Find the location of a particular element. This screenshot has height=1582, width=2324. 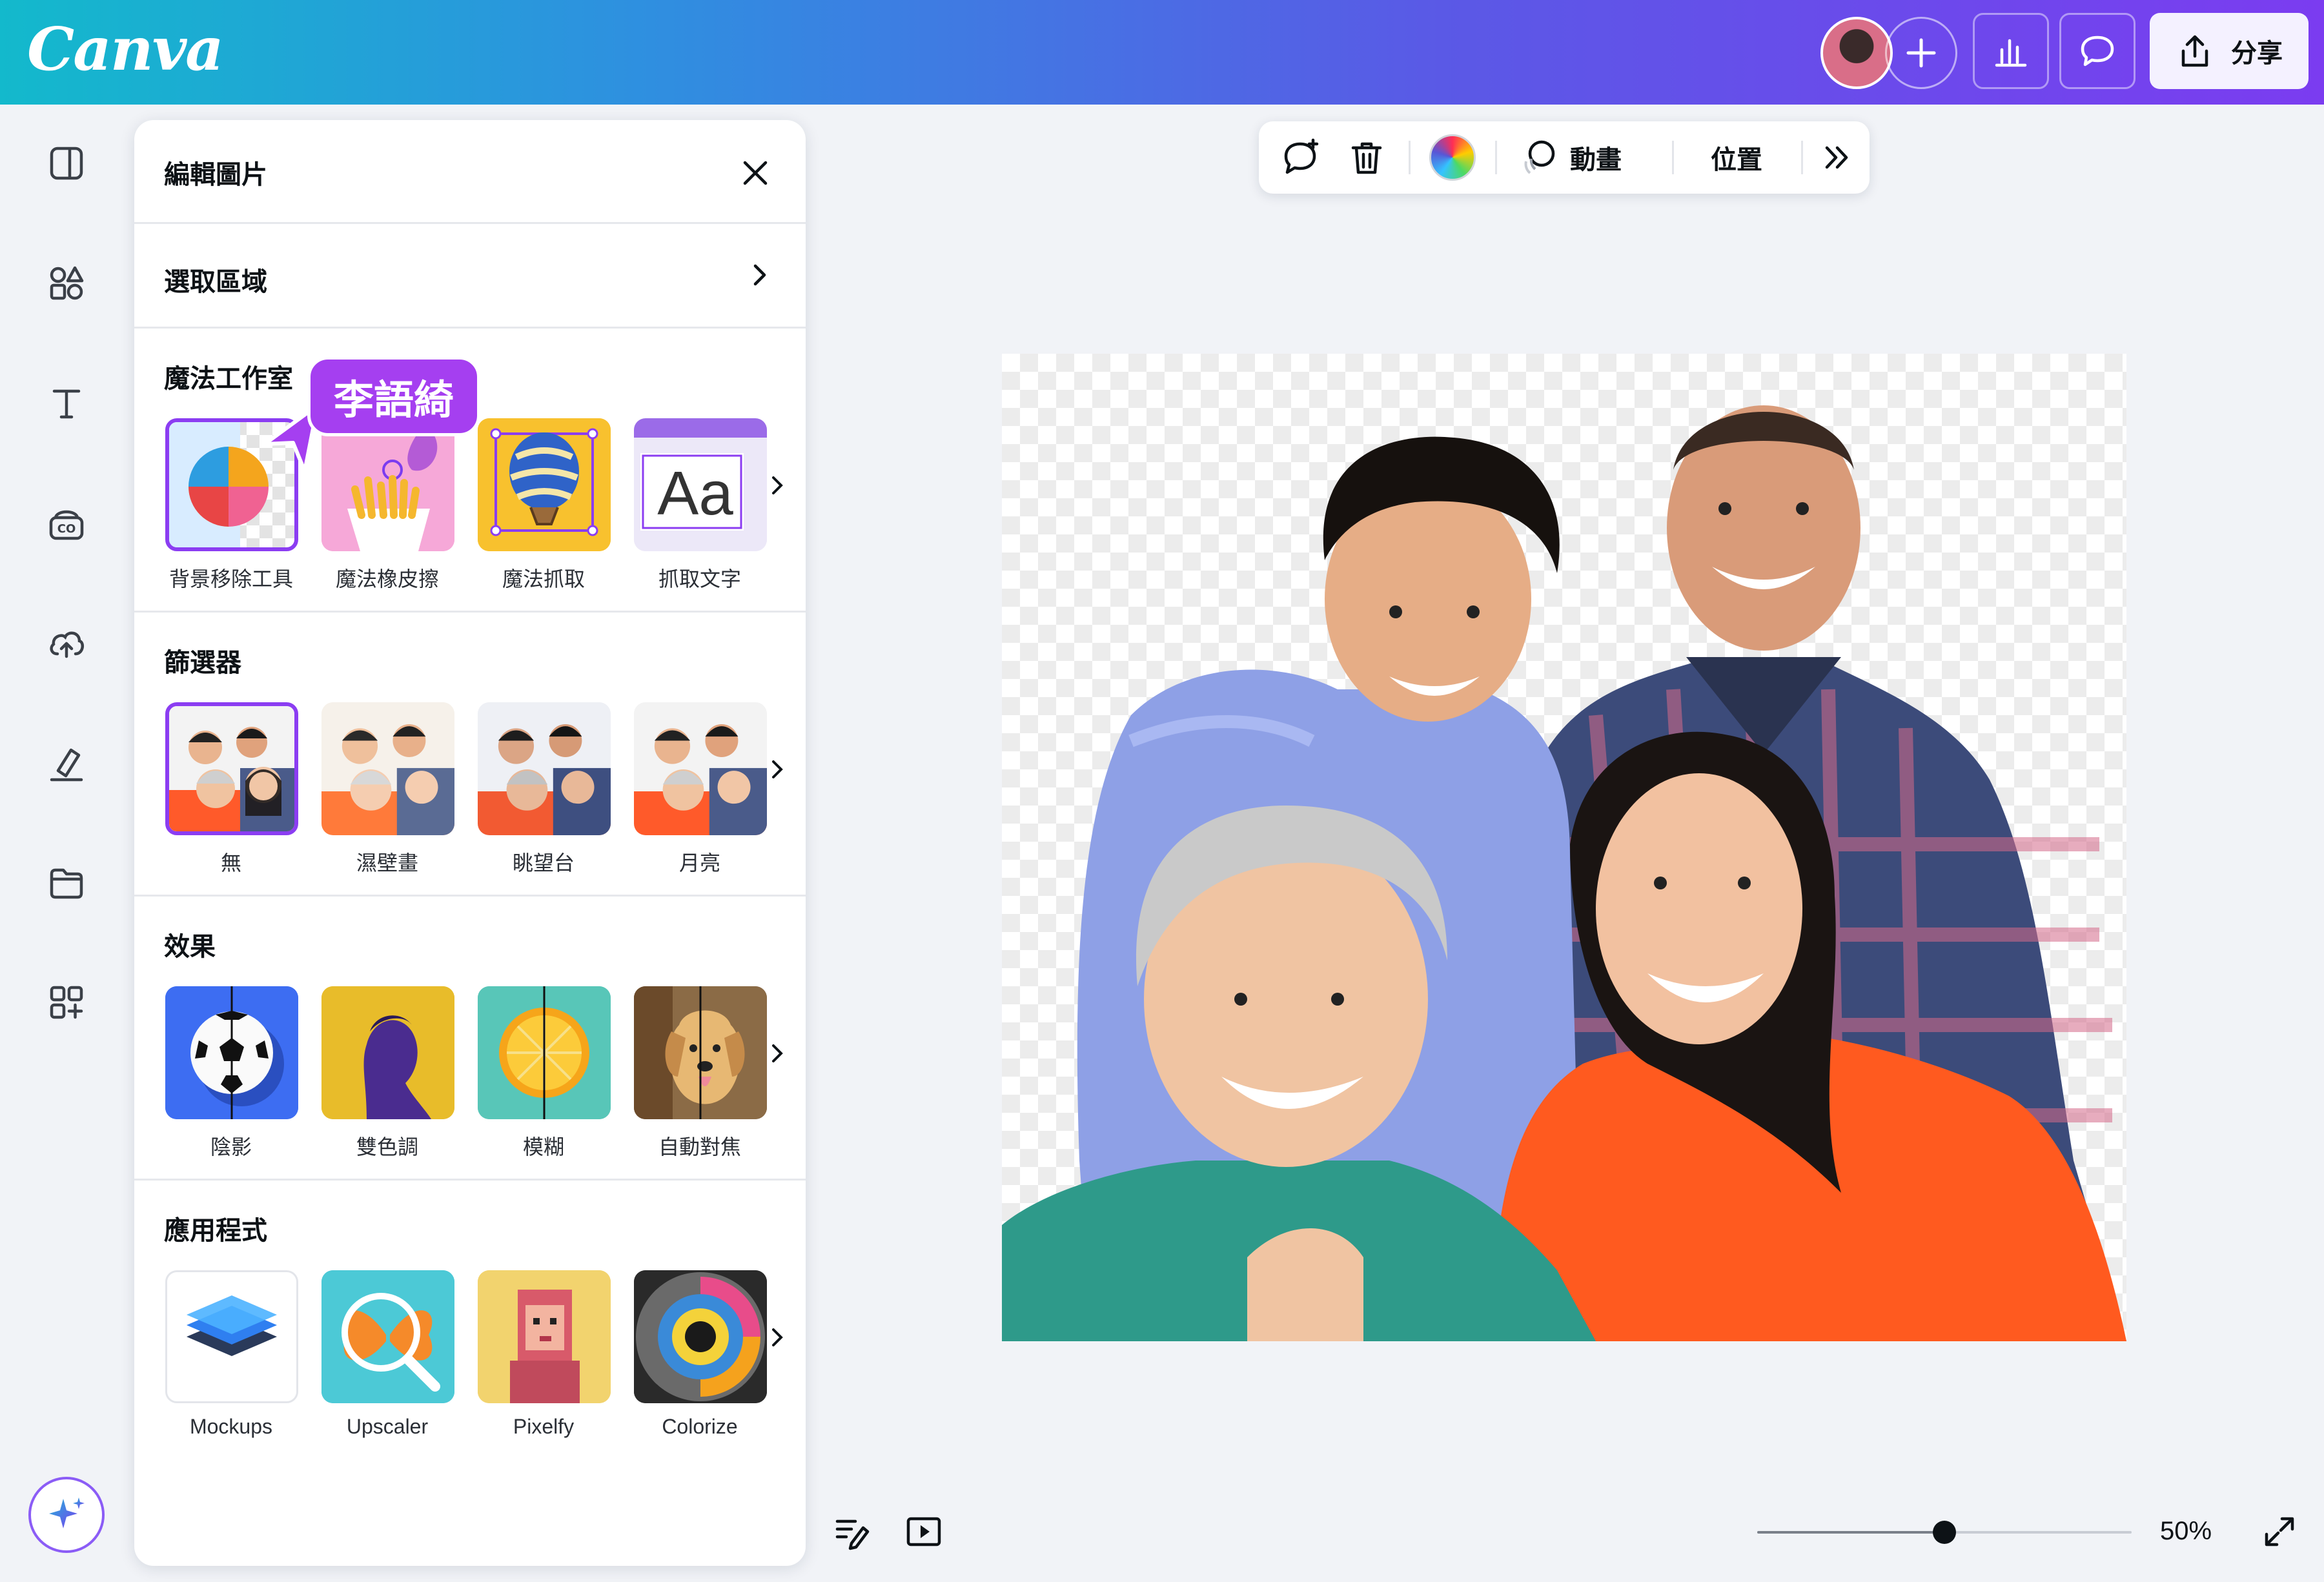

magic-assistant-button is located at coordinates (66, 1515).